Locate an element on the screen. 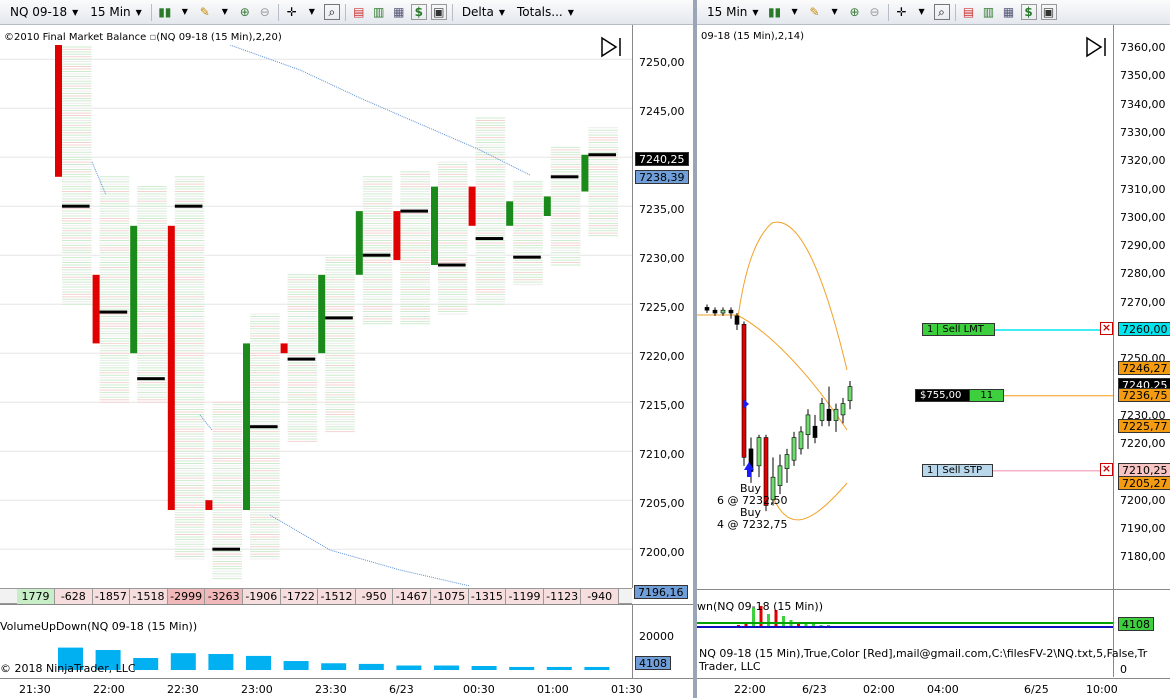 The width and height of the screenshot is (1170, 698). sell-stop-order: 1 Sell STP is located at coordinates (958, 470).